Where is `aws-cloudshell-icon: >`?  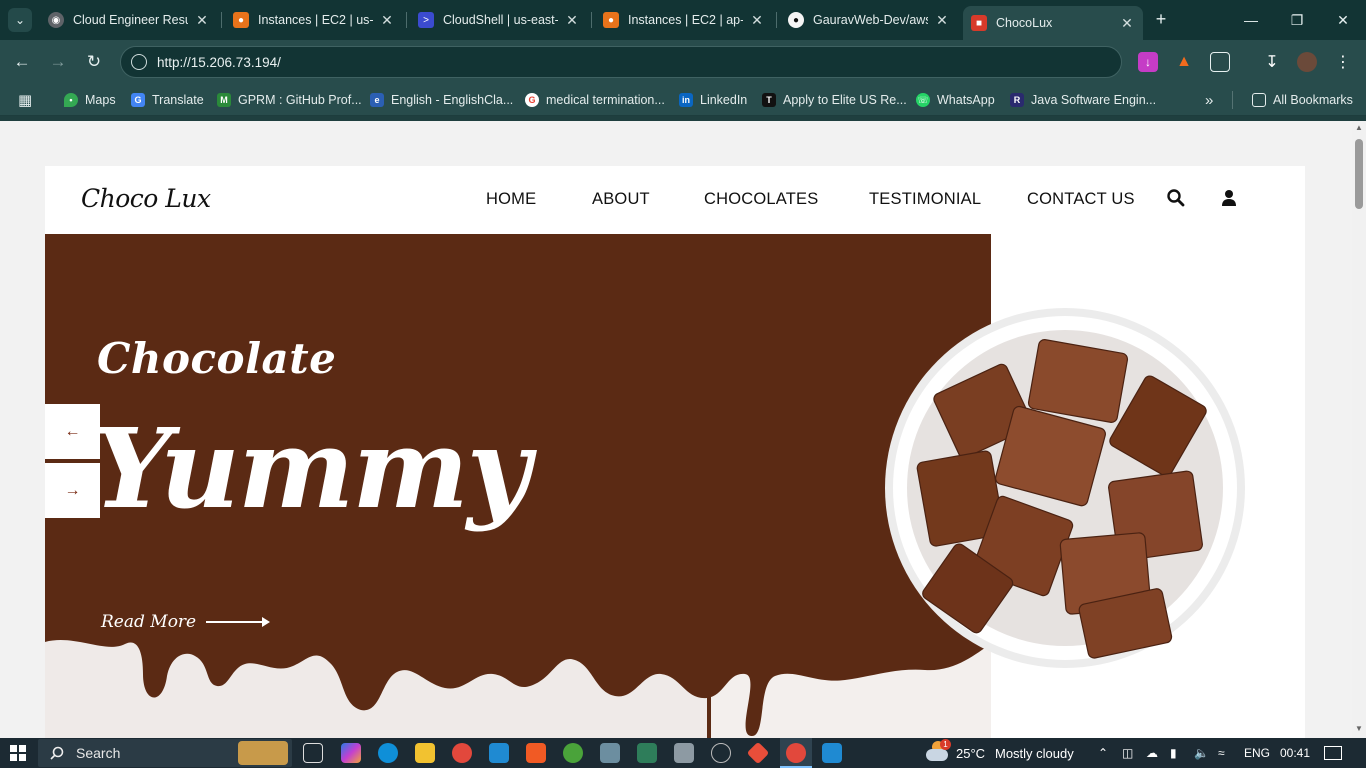 aws-cloudshell-icon: > is located at coordinates (426, 20).